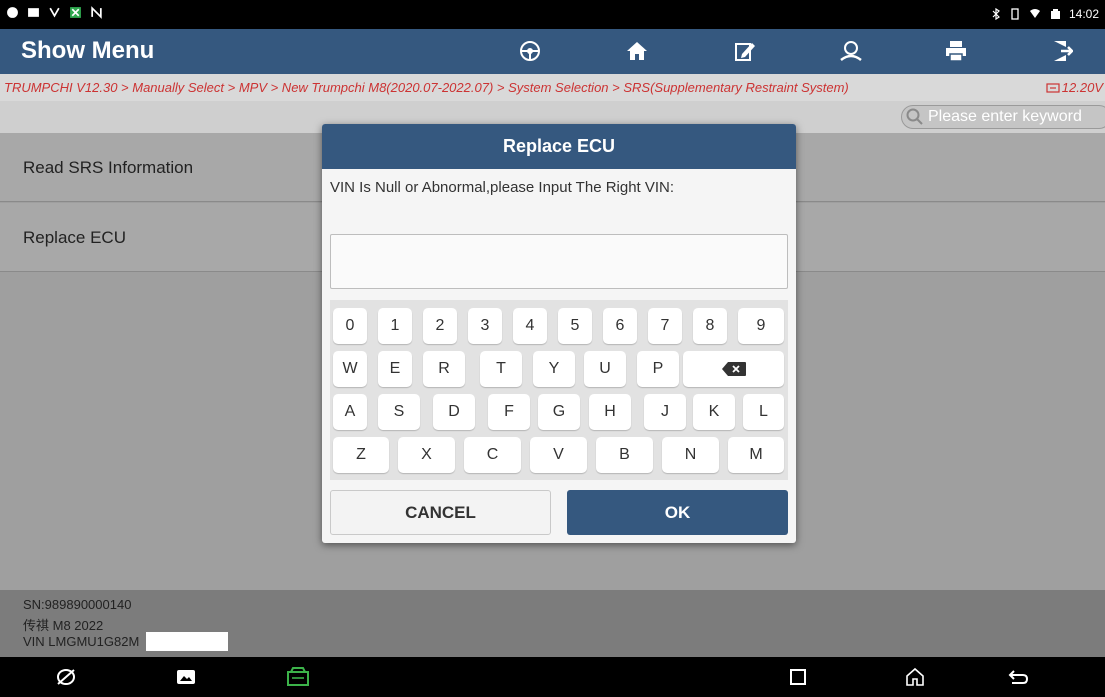  I want to click on print-icon, so click(956, 51).